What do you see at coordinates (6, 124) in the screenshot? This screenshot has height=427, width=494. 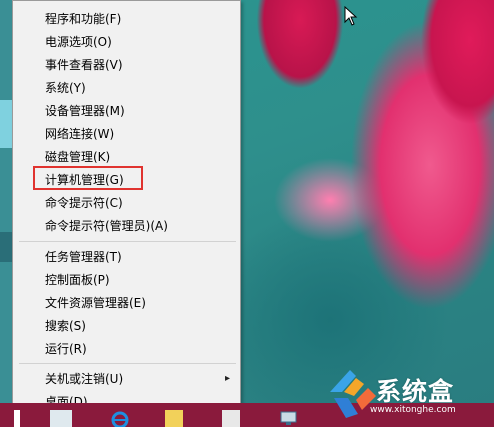 I see `desktop-icon-partial` at bounding box center [6, 124].